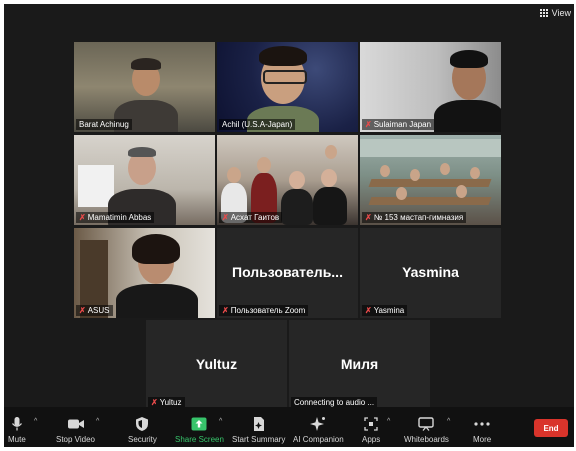 The height and width of the screenshot is (451, 576). Describe the element at coordinates (482, 424) in the screenshot. I see `more-dots-icon` at that location.